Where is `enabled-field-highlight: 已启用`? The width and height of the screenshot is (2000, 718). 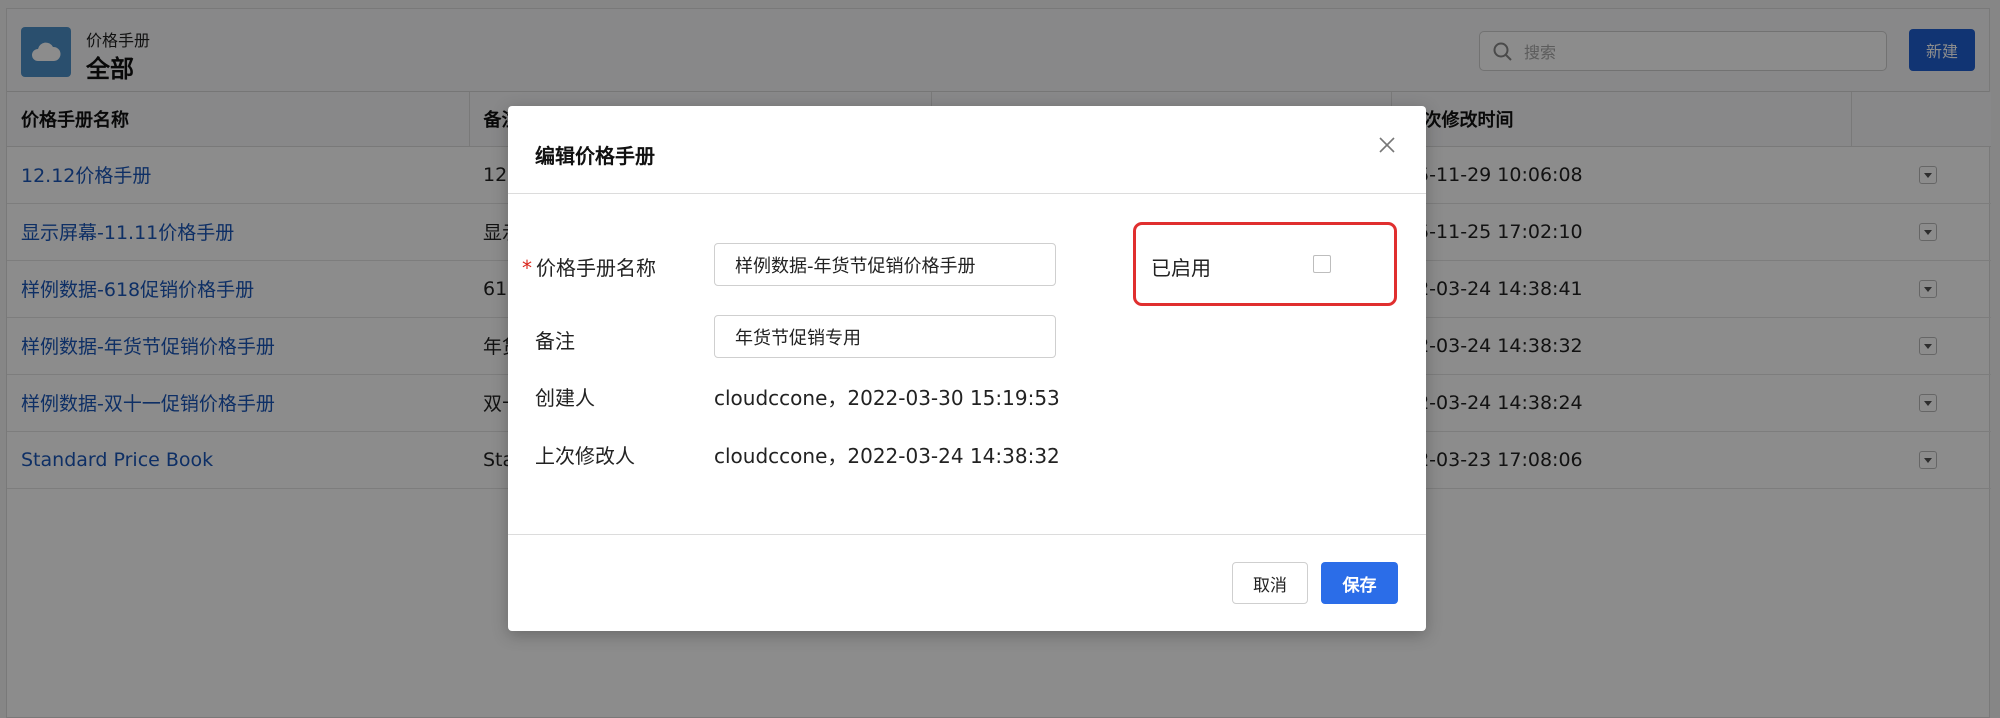
enabled-field-highlight: 已启用 is located at coordinates (1265, 264).